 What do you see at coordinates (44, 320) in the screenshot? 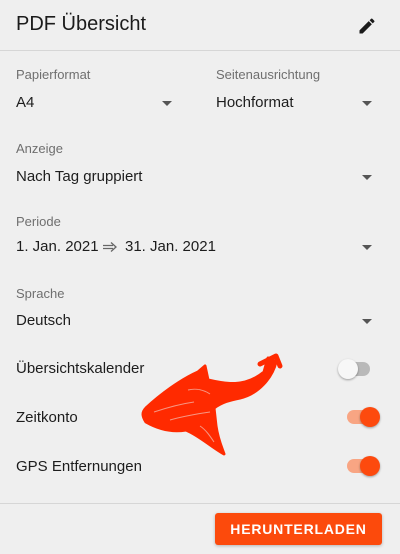
I see `language-value: Deutsch` at bounding box center [44, 320].